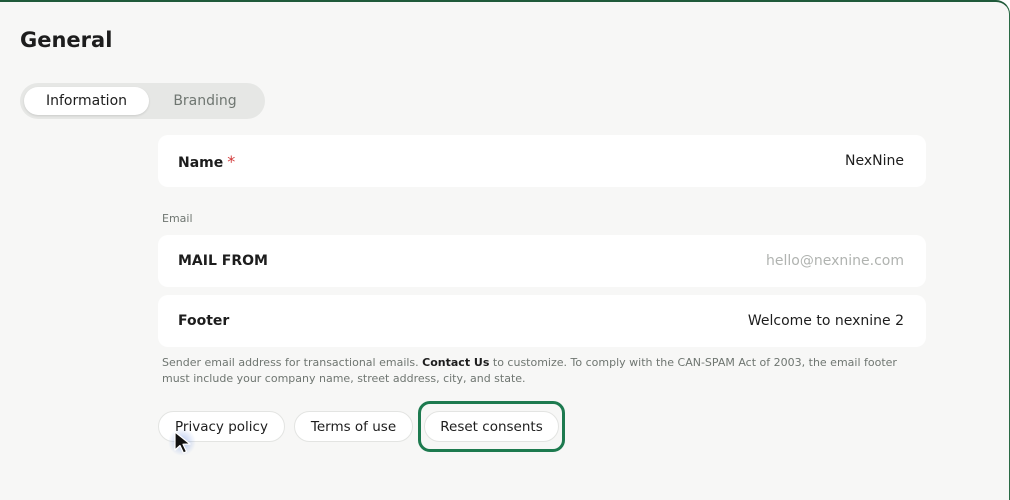  I want to click on footer-label: Footer, so click(204, 321).